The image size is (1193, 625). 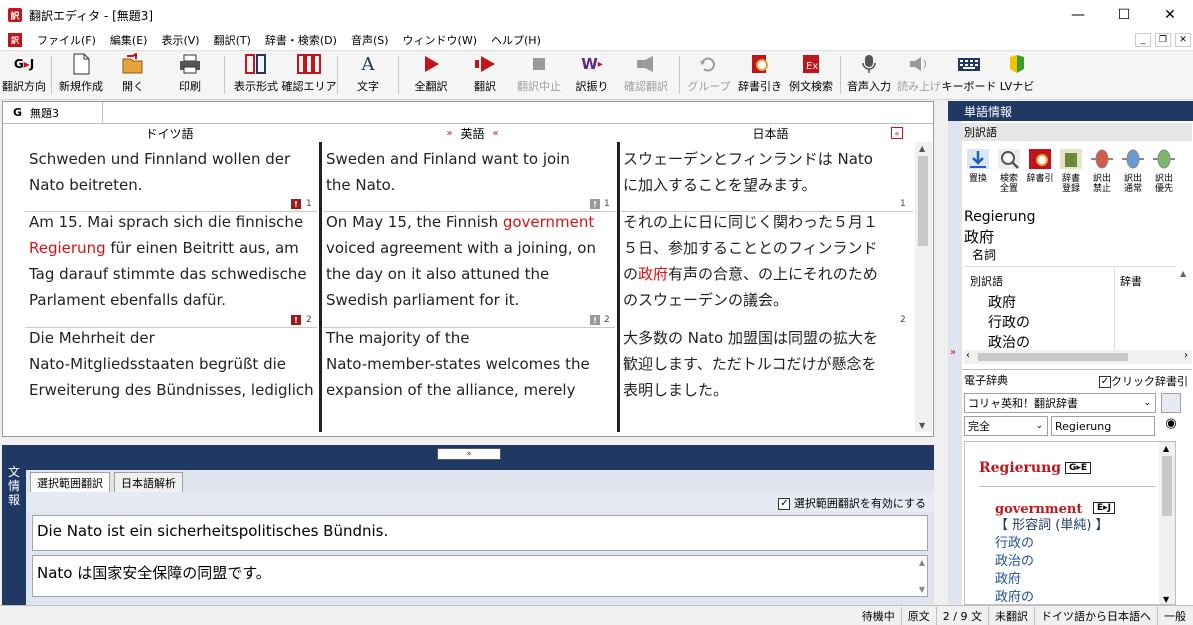 What do you see at coordinates (368, 64) in the screenshot?
I see `font-icon: A` at bounding box center [368, 64].